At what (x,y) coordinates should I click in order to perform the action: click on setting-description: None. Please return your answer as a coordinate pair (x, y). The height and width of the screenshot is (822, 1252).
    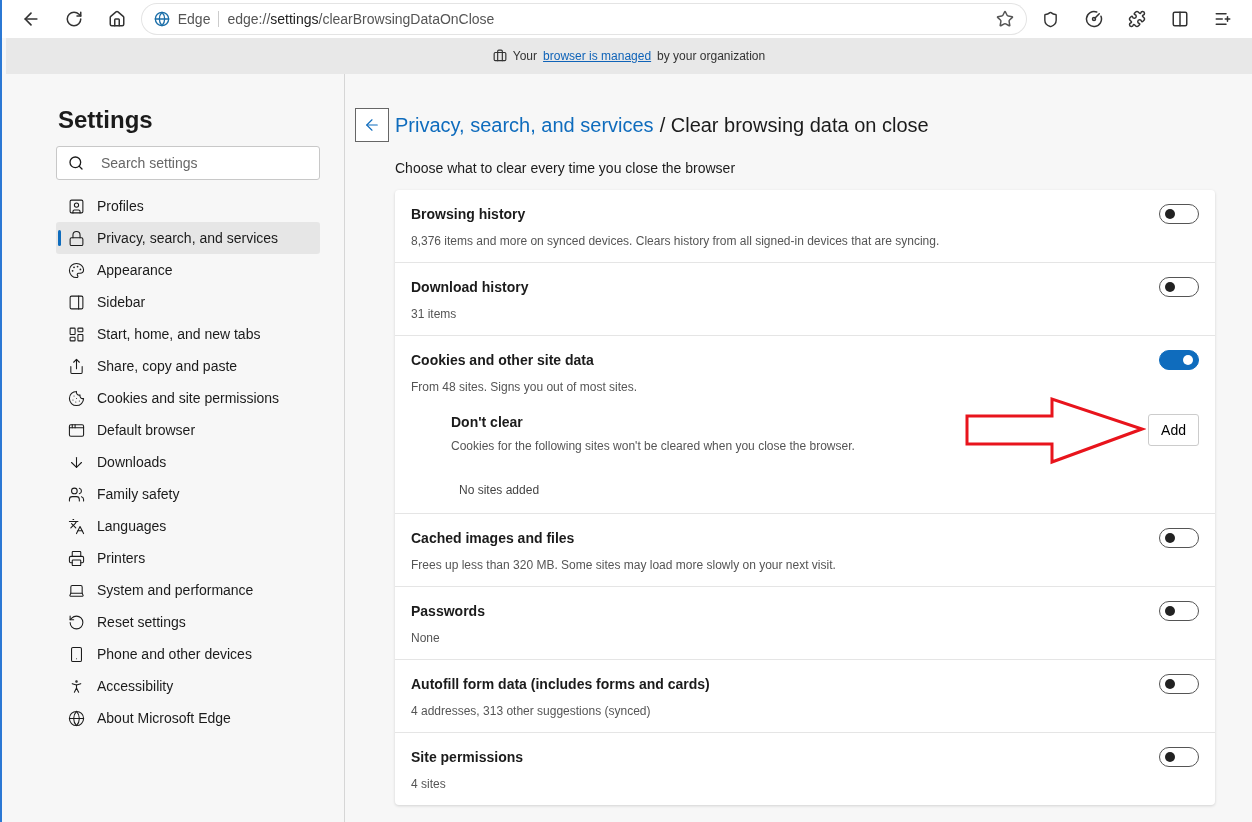
    Looking at the image, I should click on (426, 638).